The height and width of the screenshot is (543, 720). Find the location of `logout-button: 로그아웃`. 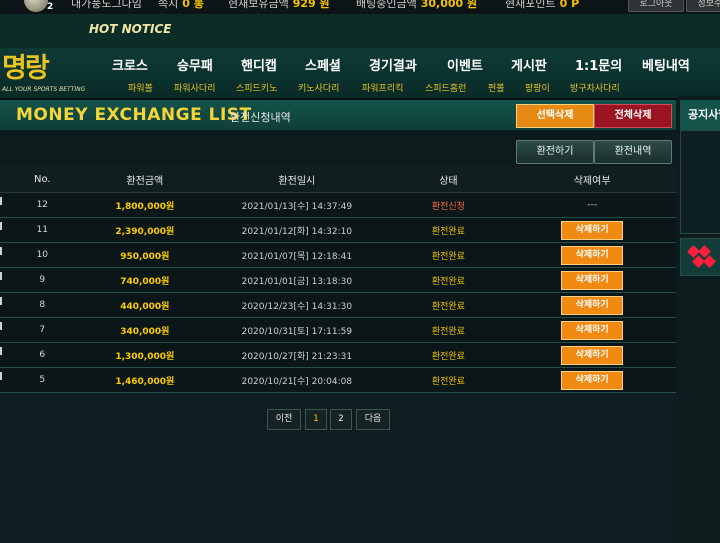

logout-button: 로그아웃 is located at coordinates (656, 6).